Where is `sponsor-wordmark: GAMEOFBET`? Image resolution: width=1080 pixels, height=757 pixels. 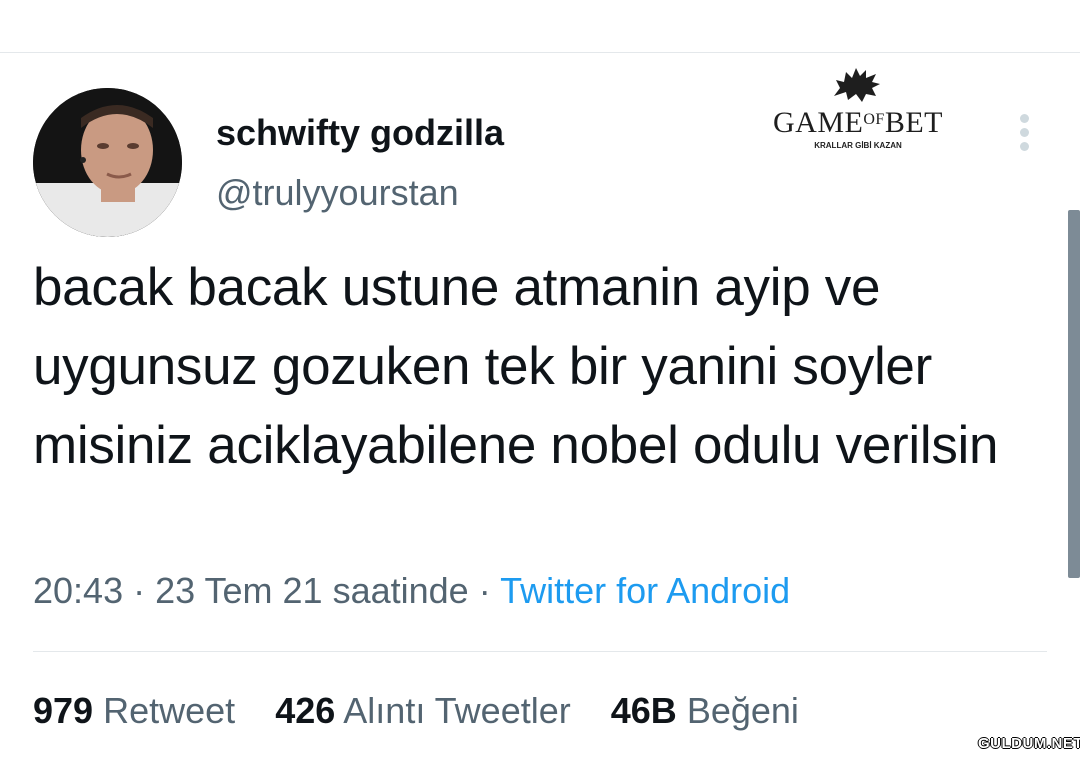
sponsor-wordmark: GAMEOFBET is located at coordinates (858, 123).